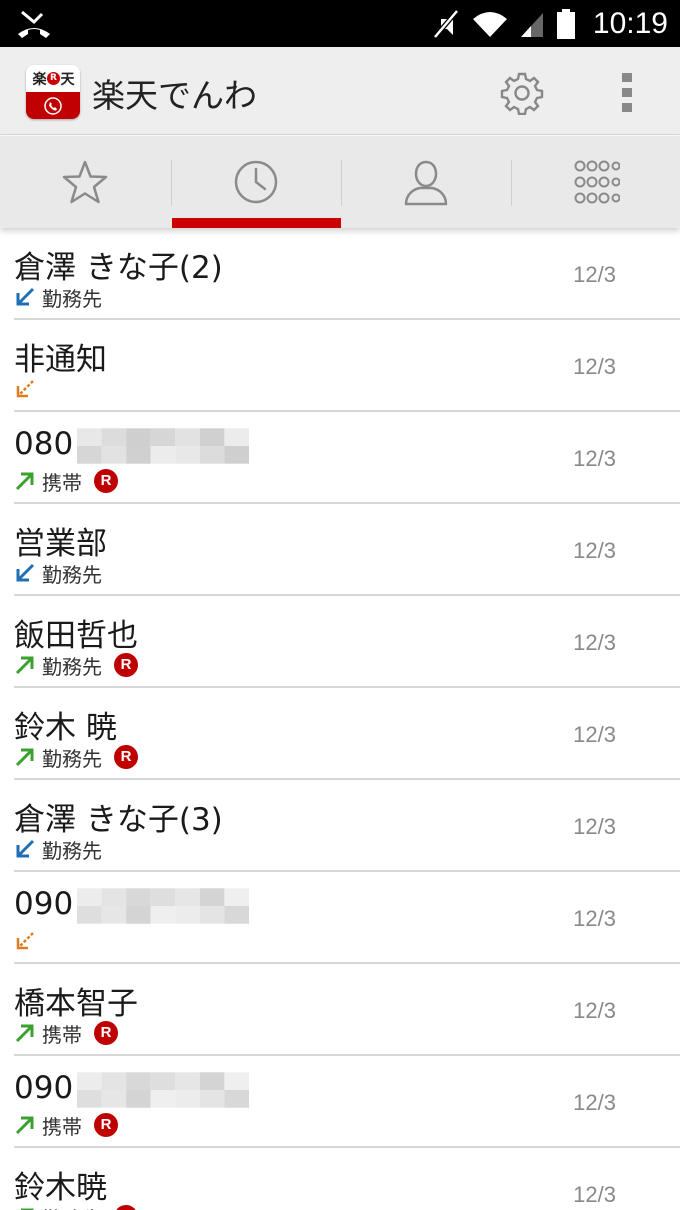 The image size is (680, 1210). What do you see at coordinates (60, 1188) in the screenshot?
I see `caller-name-text: 鈴木暁` at bounding box center [60, 1188].